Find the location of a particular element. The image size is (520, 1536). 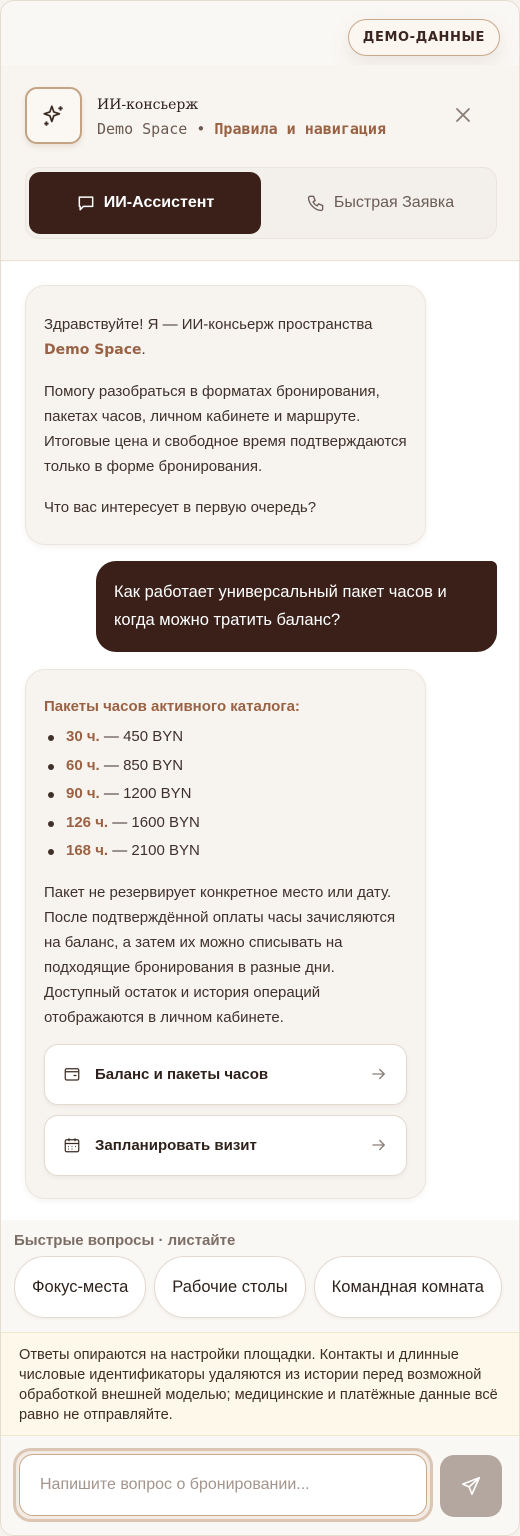

send-button is located at coordinates (471, 1486).